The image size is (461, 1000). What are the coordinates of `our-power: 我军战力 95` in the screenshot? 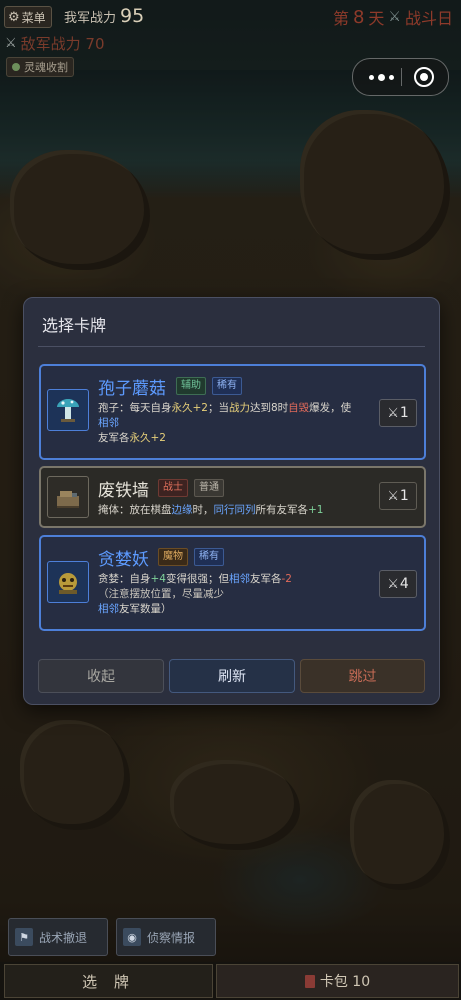 It's located at (104, 16).